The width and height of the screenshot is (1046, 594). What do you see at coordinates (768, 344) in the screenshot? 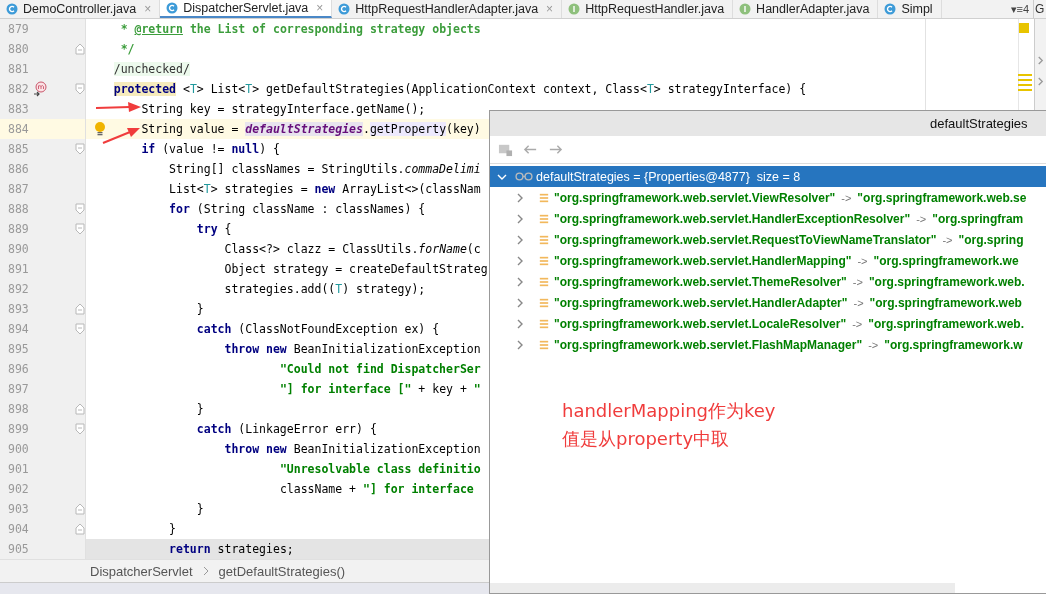
I see `tree-row: "org.springframework.web.servlet.FlashMapManager" -> "org.springframework.w` at bounding box center [768, 344].